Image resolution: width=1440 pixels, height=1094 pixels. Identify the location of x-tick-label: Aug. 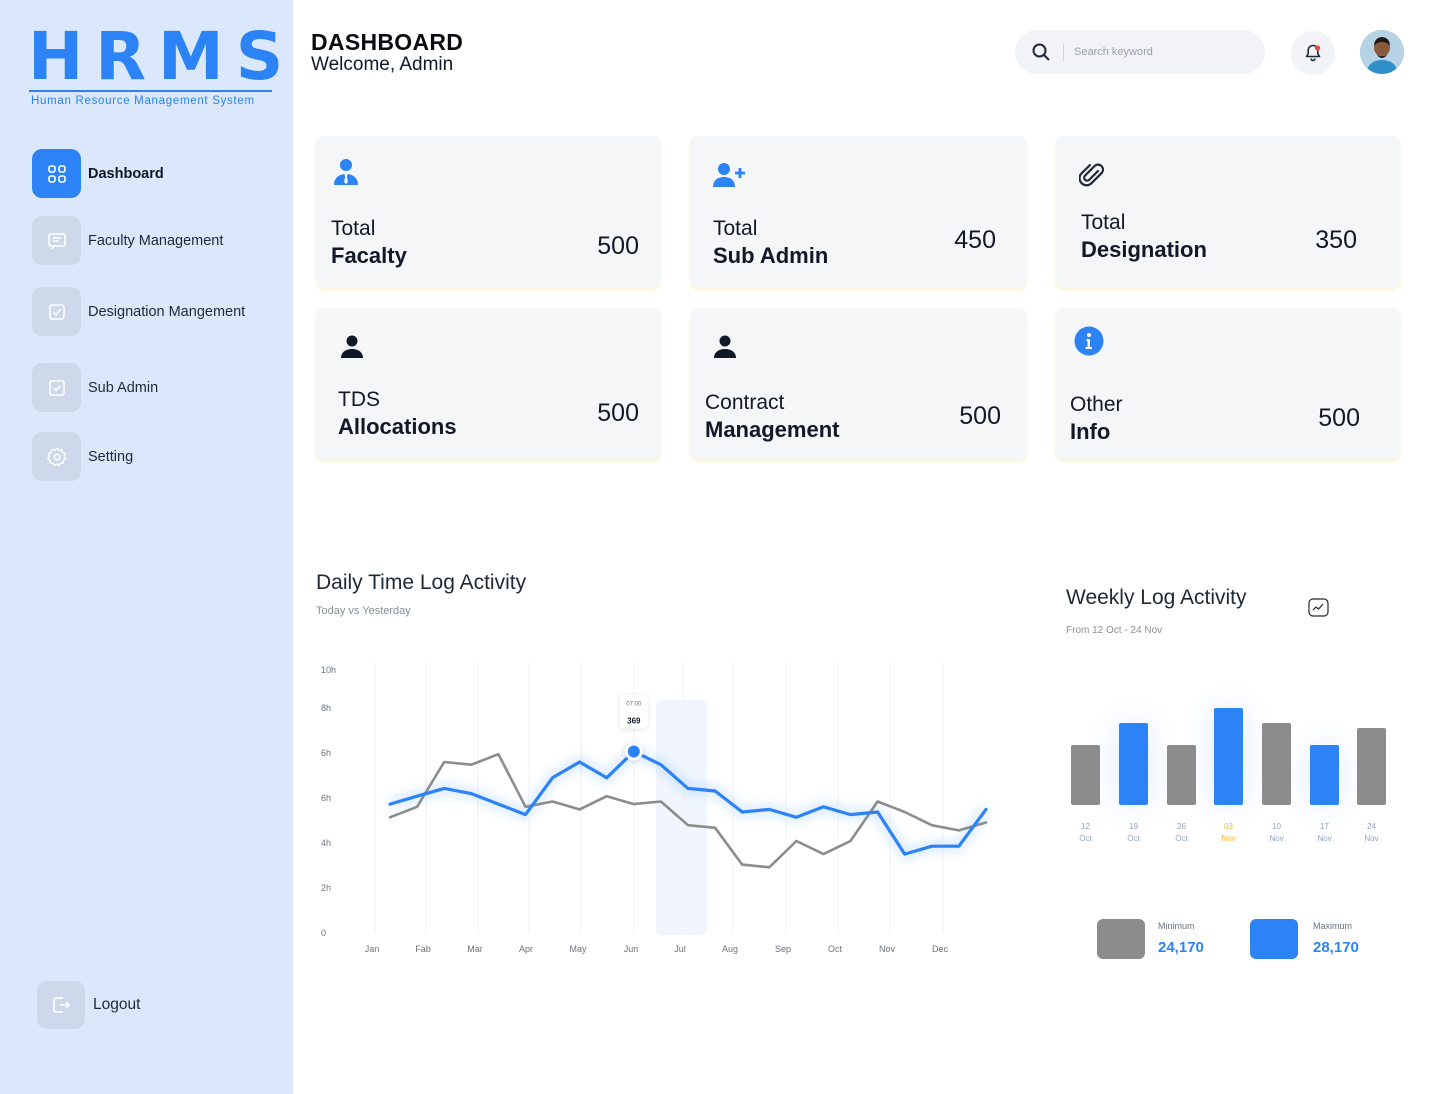
(730, 949).